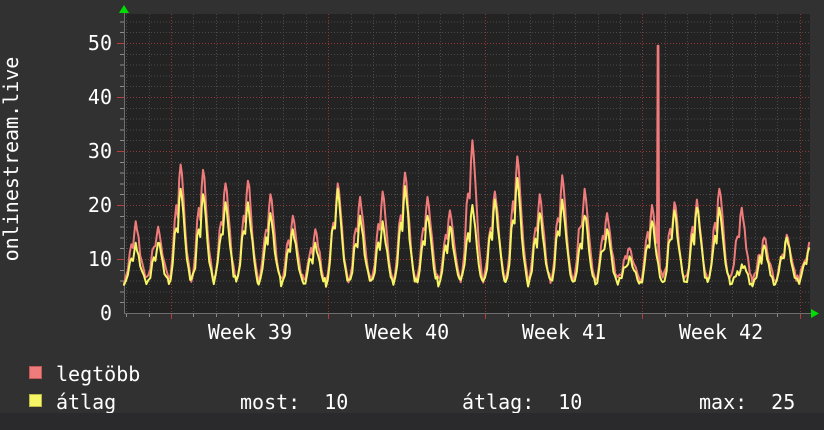 The image size is (824, 430). I want to click on y-tick-label-10: 10, so click(99, 259).